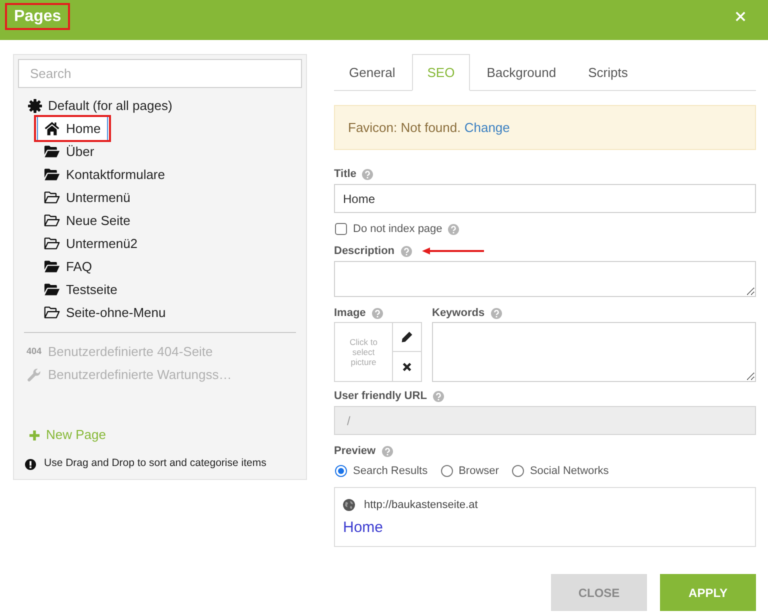 This screenshot has height=614, width=768. What do you see at coordinates (487, 127) in the screenshot?
I see `change-link: Change` at bounding box center [487, 127].